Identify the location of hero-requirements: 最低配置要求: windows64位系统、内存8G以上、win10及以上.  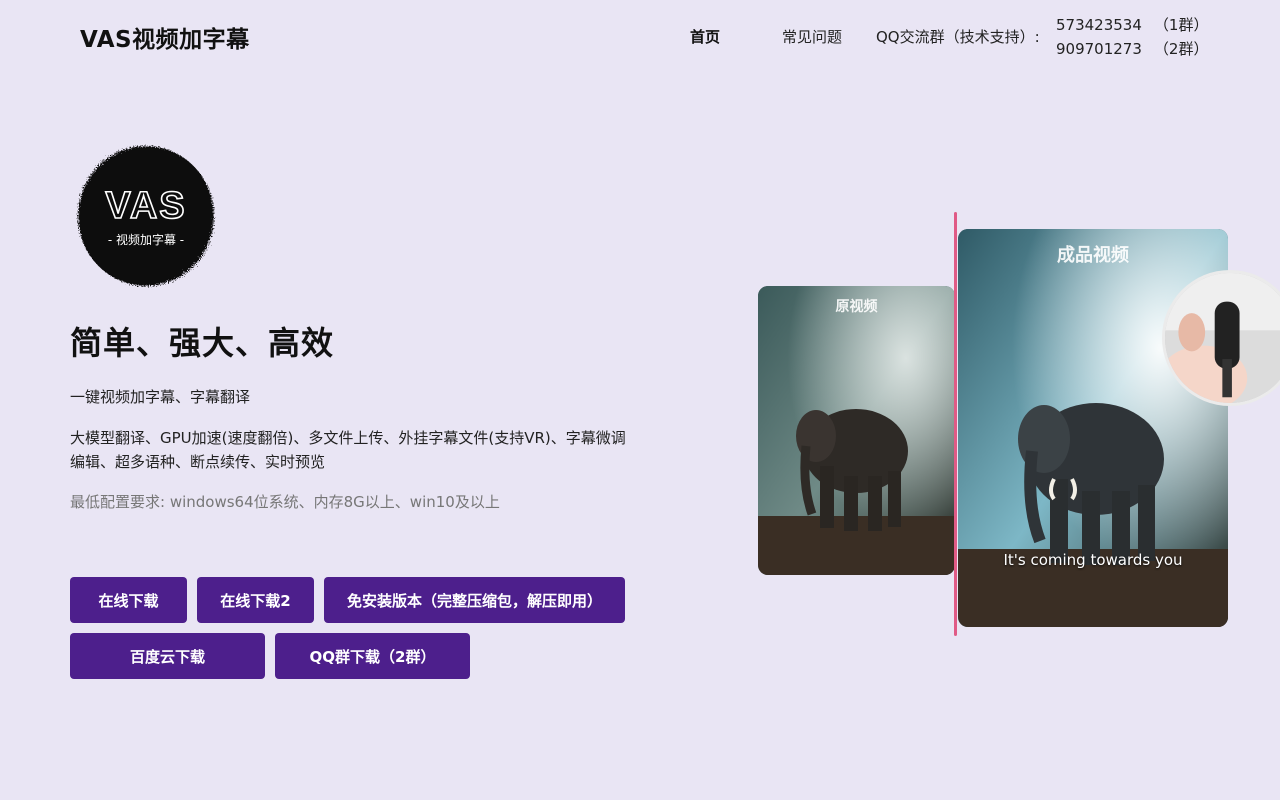
(285, 502).